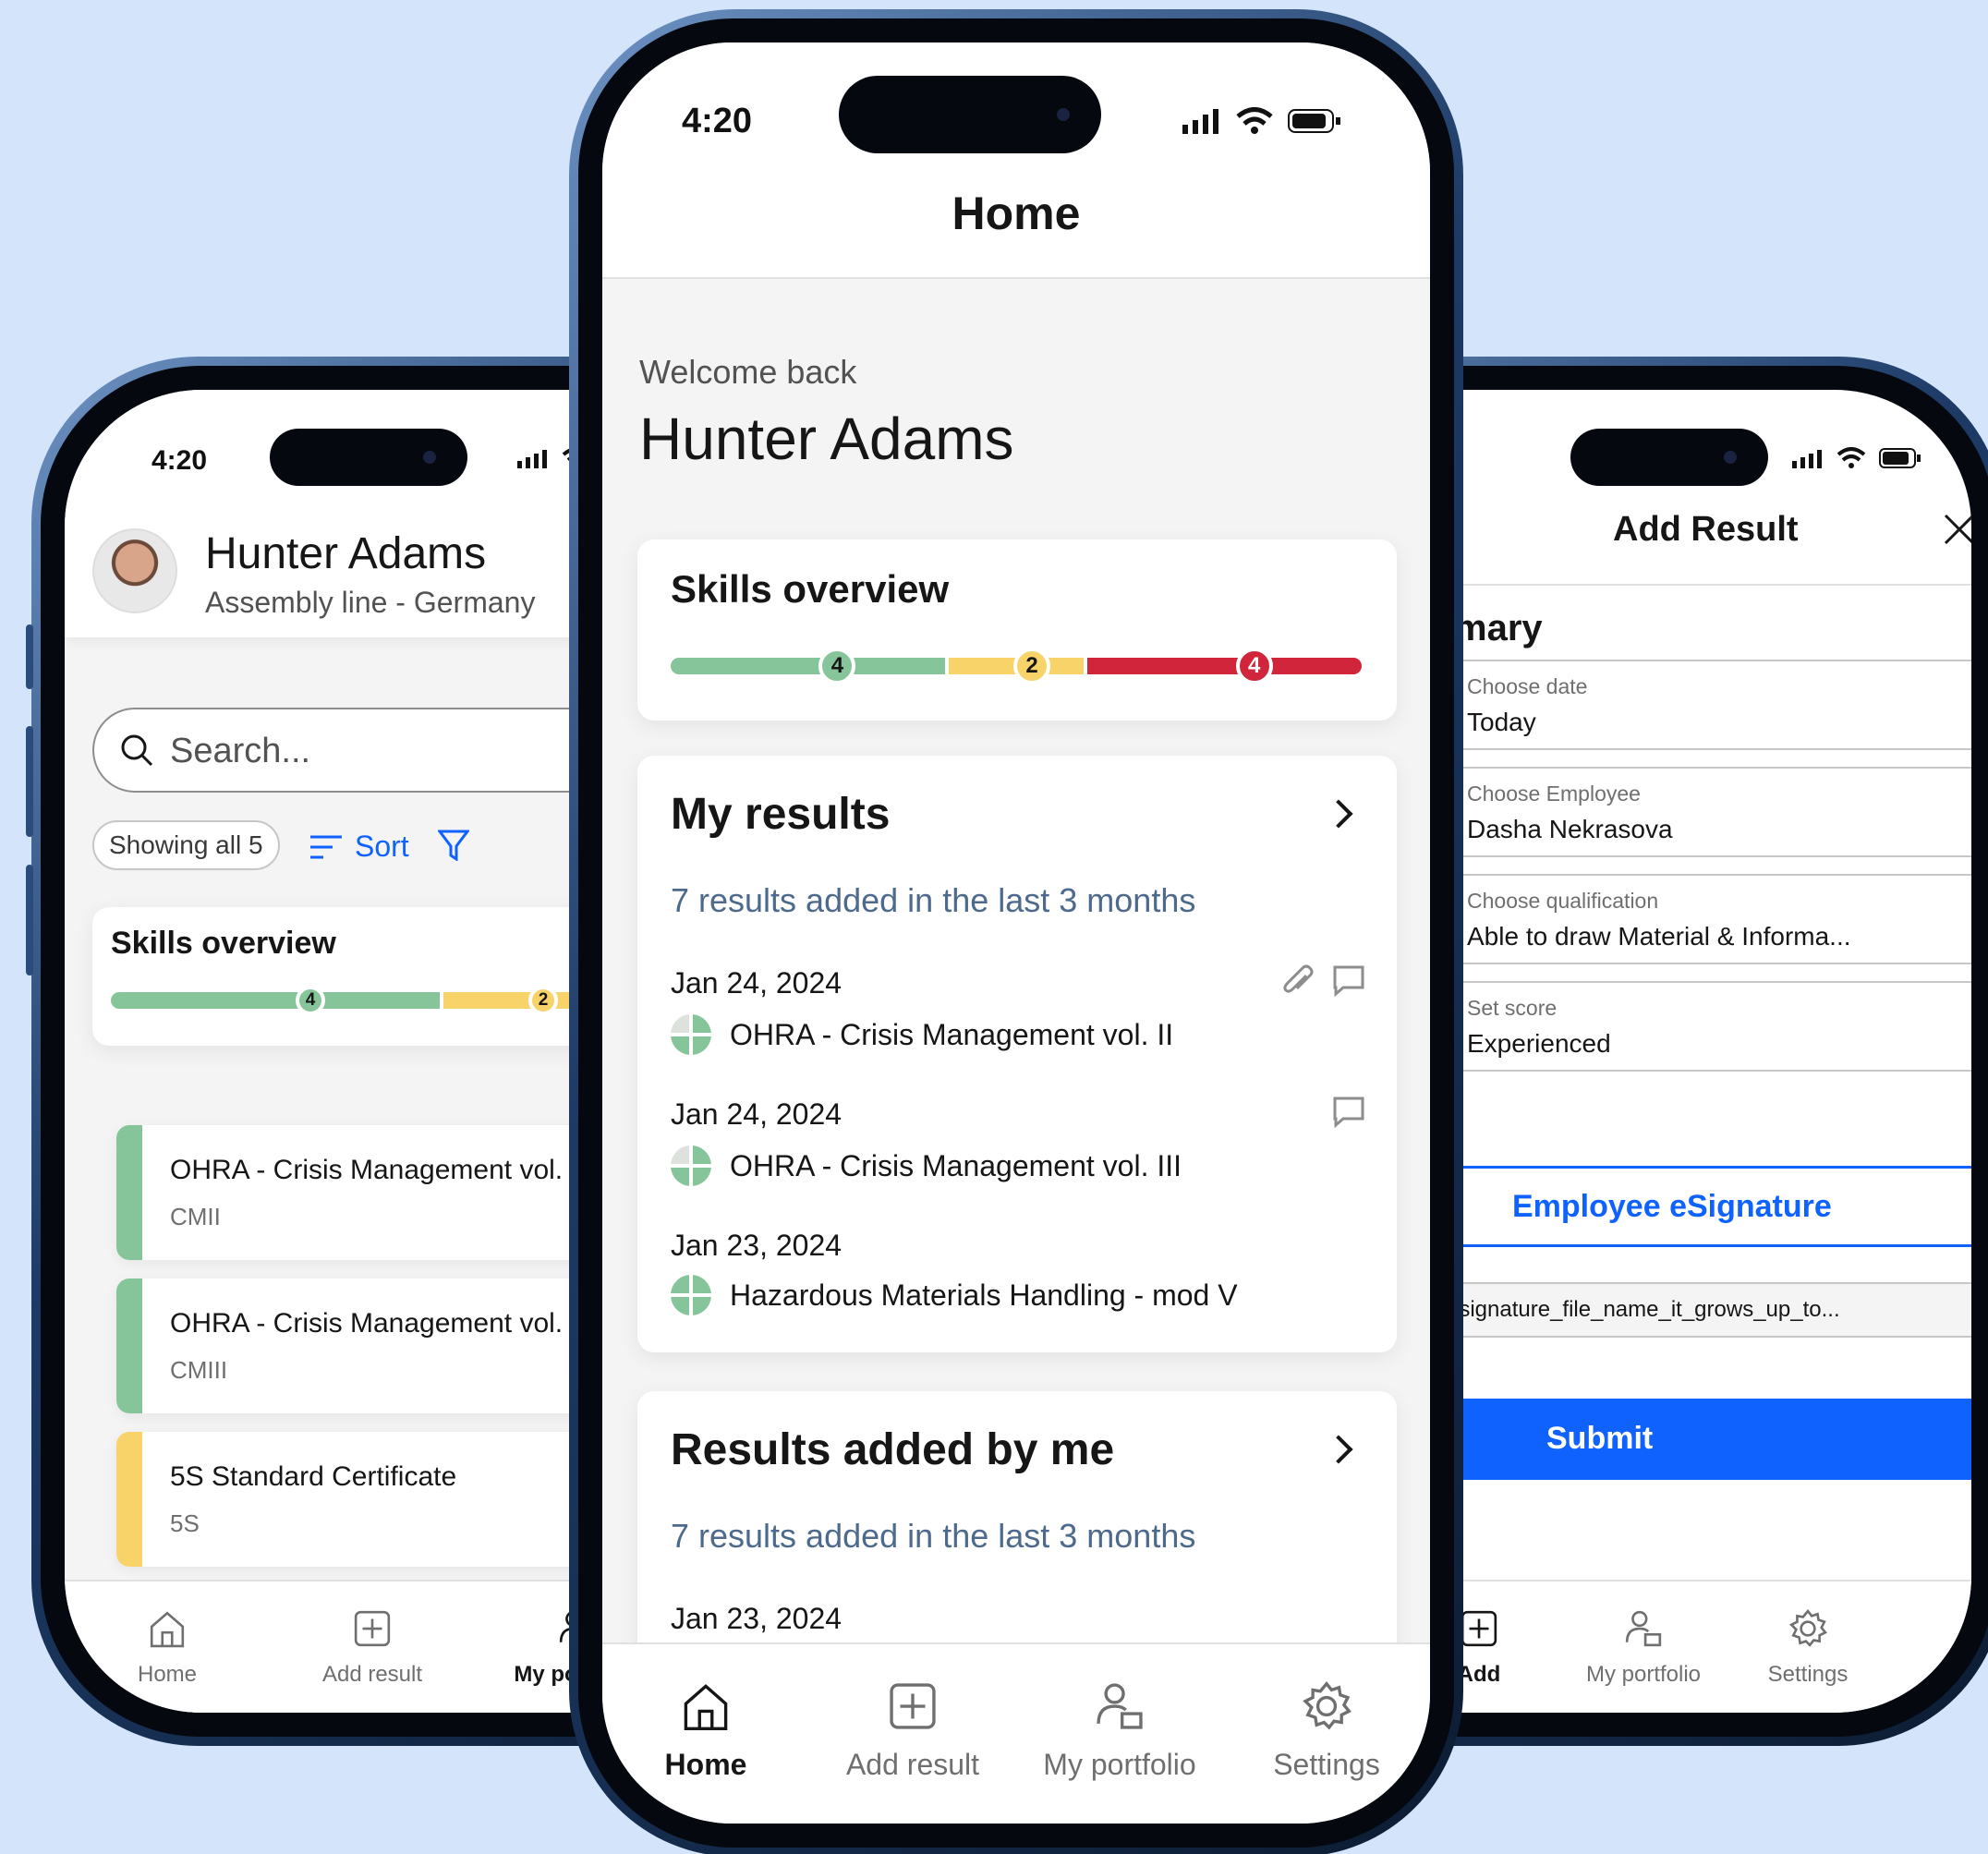 Image resolution: width=1988 pixels, height=1854 pixels. I want to click on item-code: 5S, so click(185, 1523).